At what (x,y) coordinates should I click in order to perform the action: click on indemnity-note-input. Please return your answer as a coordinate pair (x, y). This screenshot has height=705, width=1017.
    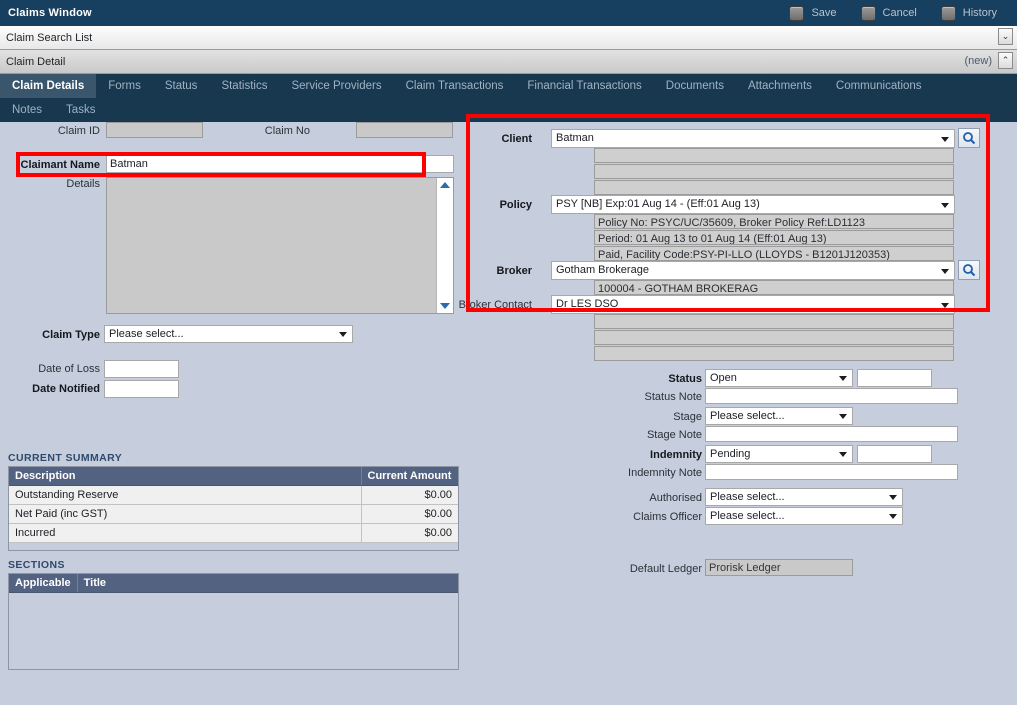
    Looking at the image, I should click on (831, 472).